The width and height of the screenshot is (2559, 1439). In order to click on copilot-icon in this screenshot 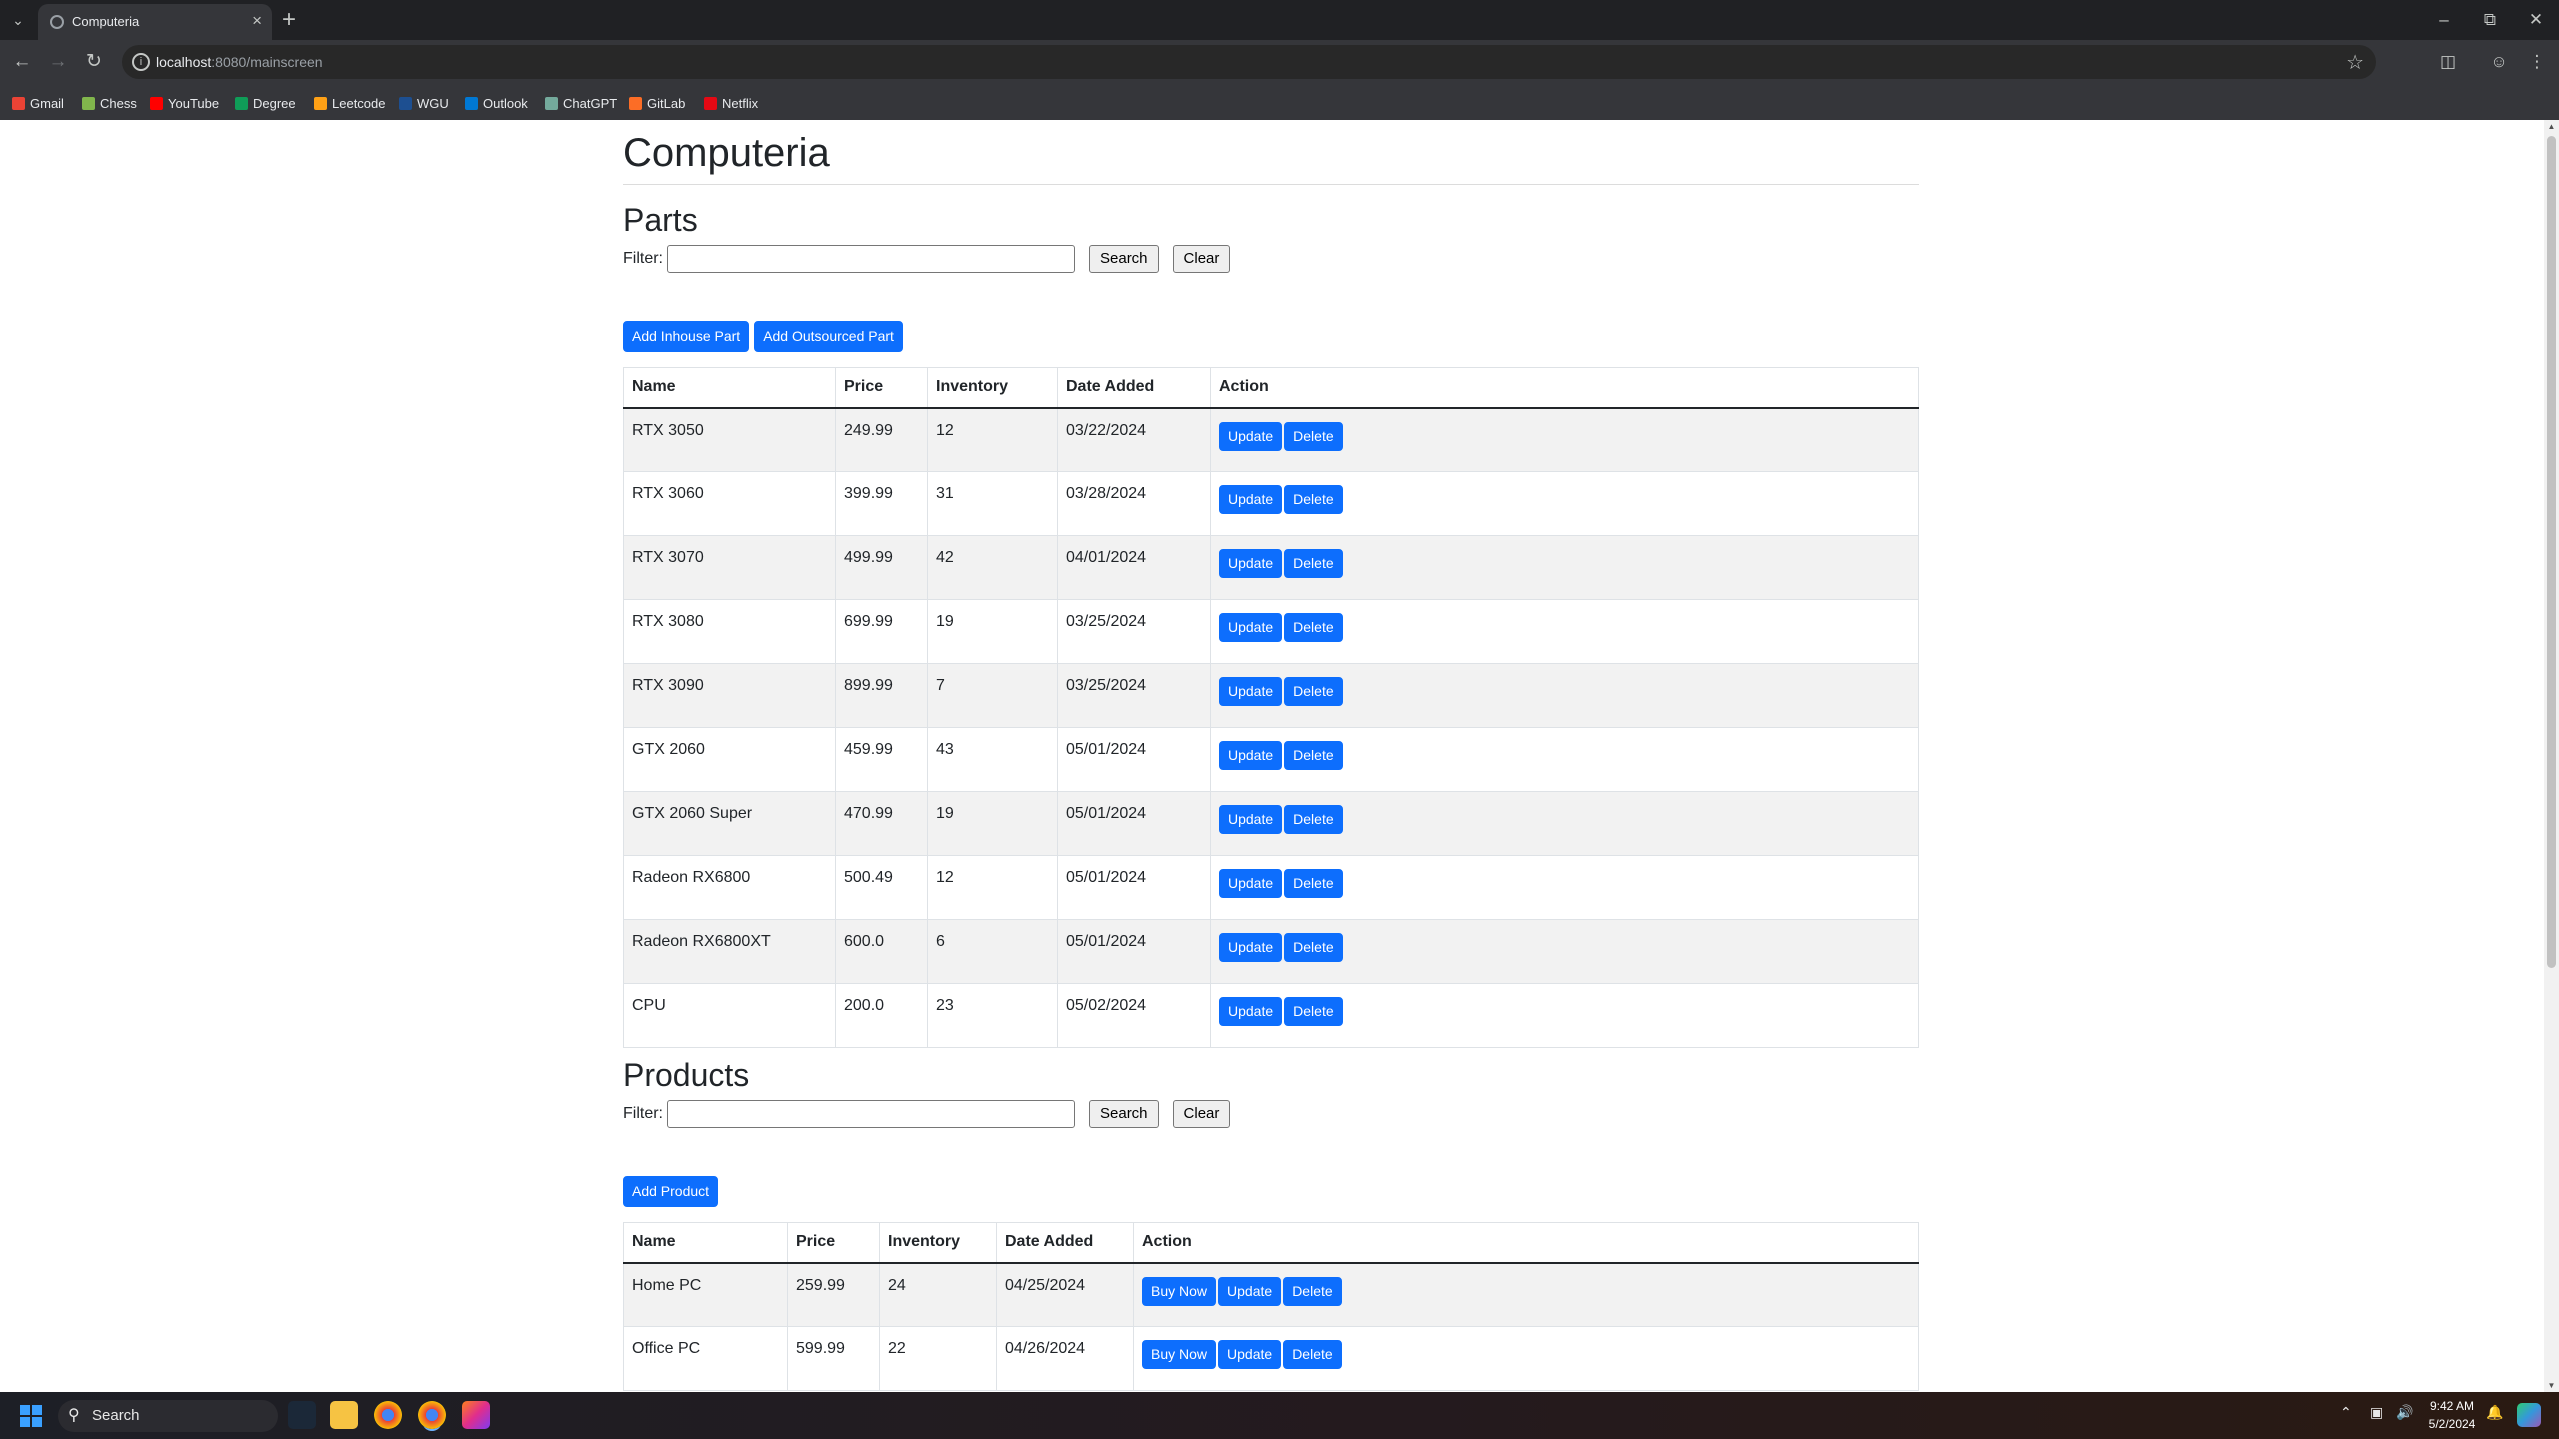, I will do `click(2529, 1415)`.